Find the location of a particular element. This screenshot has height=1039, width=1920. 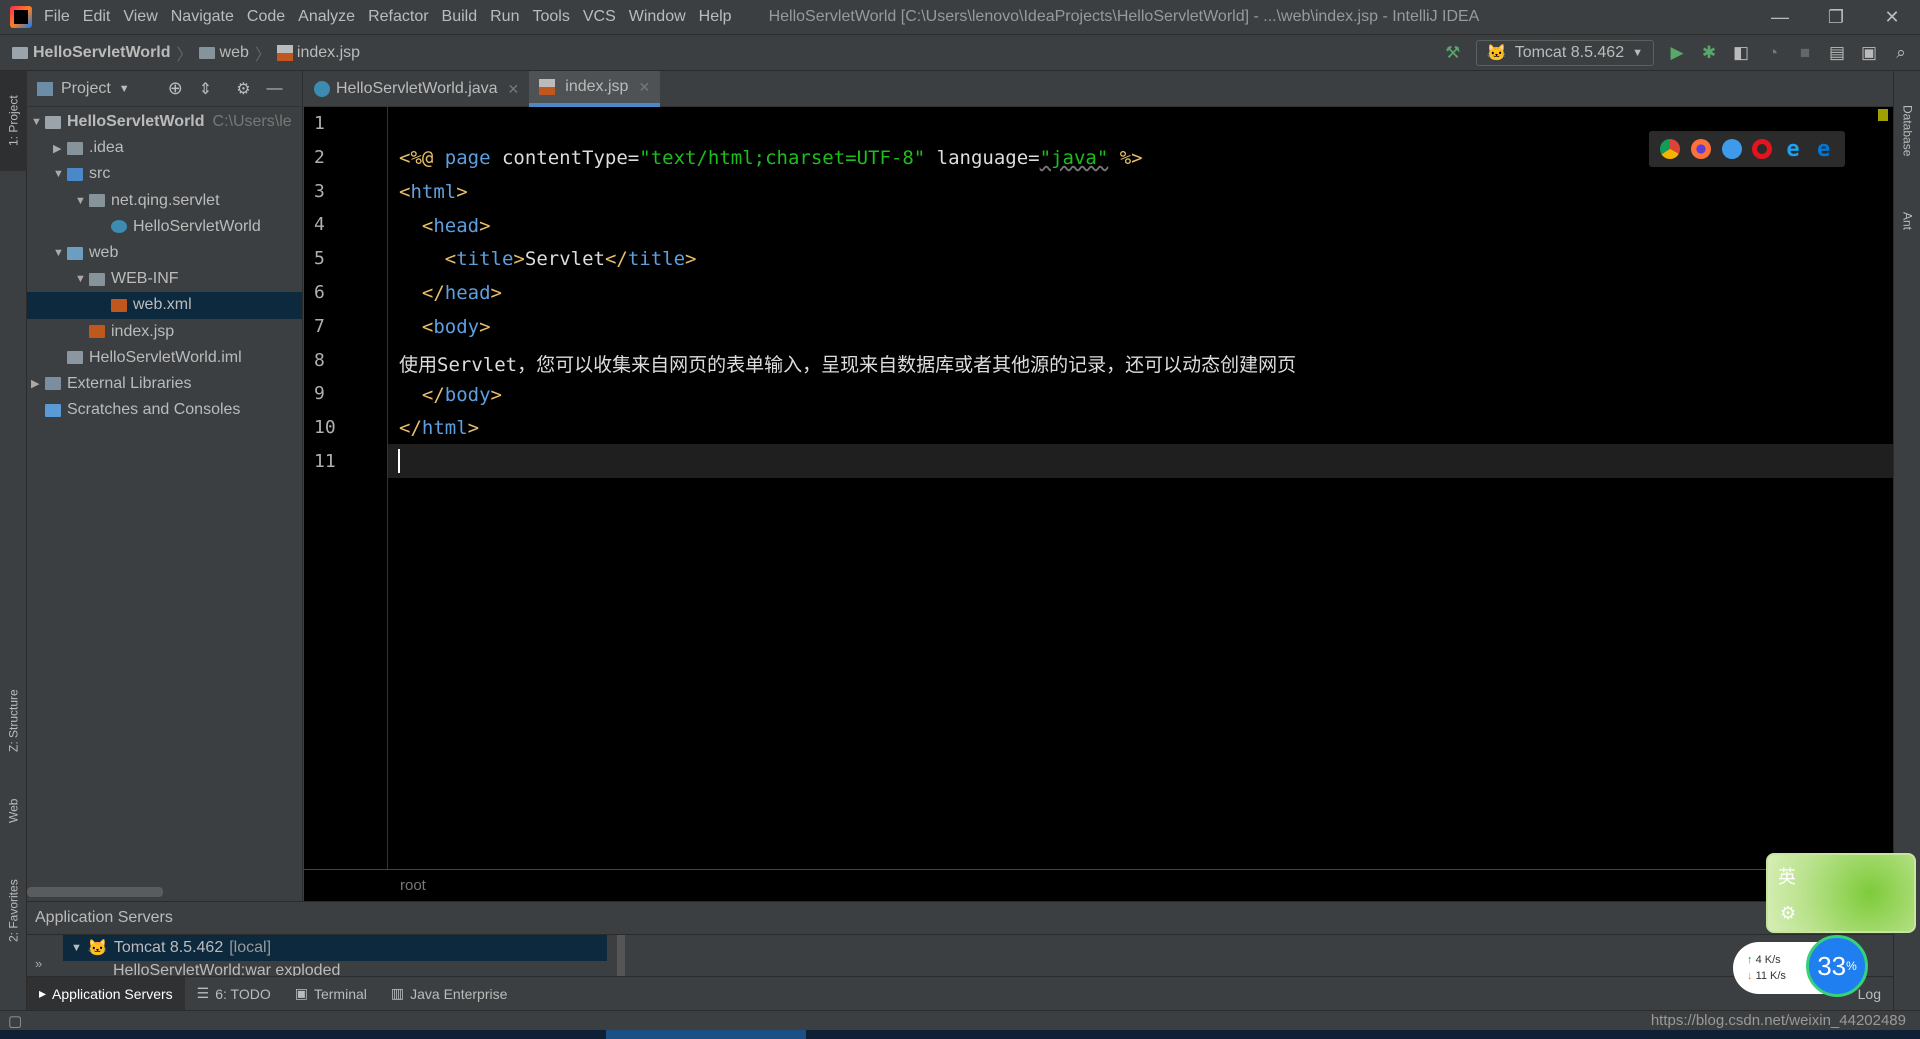

tab-index-jsp: index.jsp ✕ is located at coordinates (595, 89).